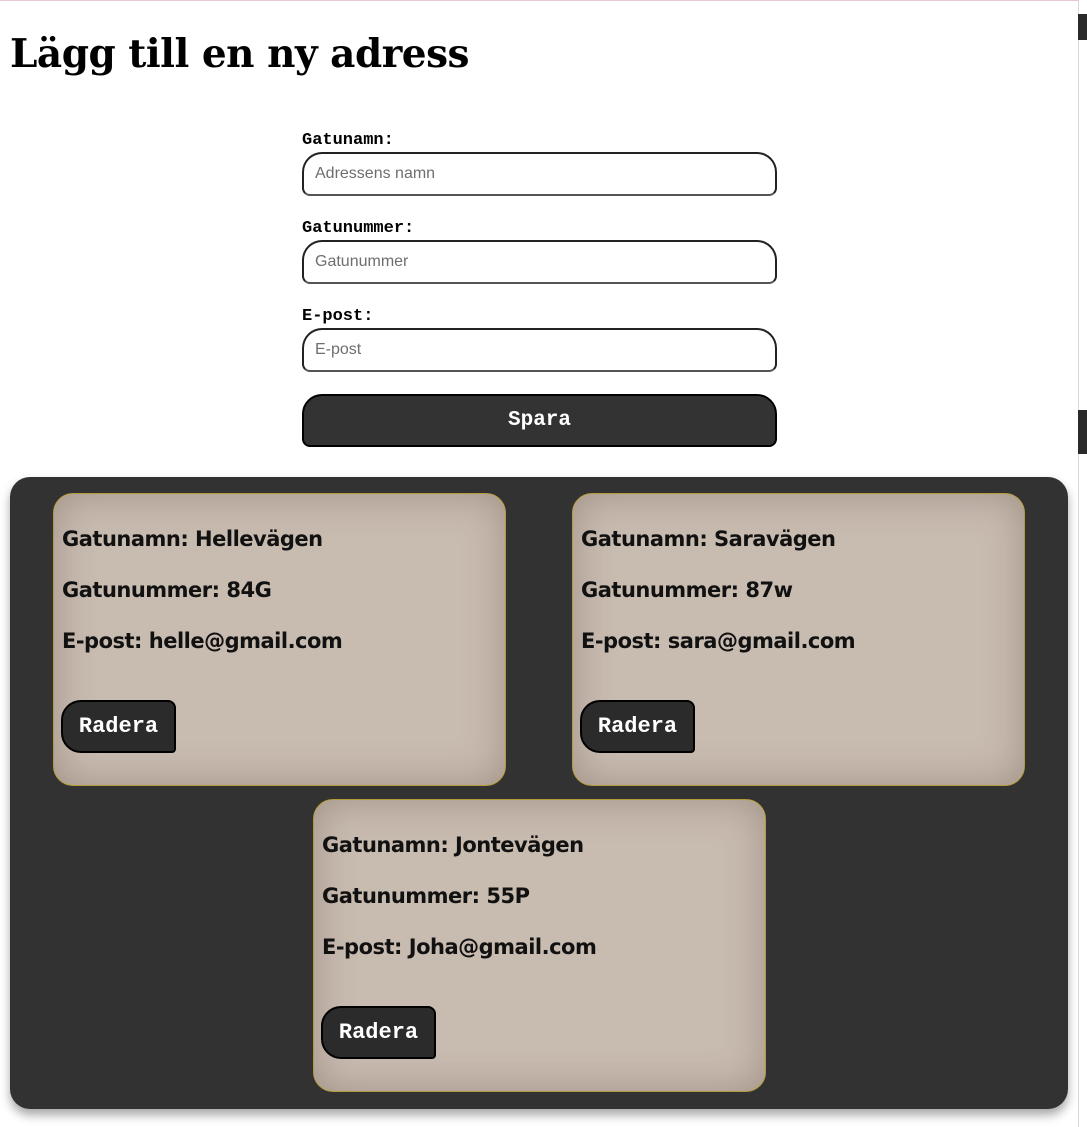 This screenshot has height=1127, width=1087. What do you see at coordinates (167, 590) in the screenshot?
I see `street-number-text: Gatunummer: 84G` at bounding box center [167, 590].